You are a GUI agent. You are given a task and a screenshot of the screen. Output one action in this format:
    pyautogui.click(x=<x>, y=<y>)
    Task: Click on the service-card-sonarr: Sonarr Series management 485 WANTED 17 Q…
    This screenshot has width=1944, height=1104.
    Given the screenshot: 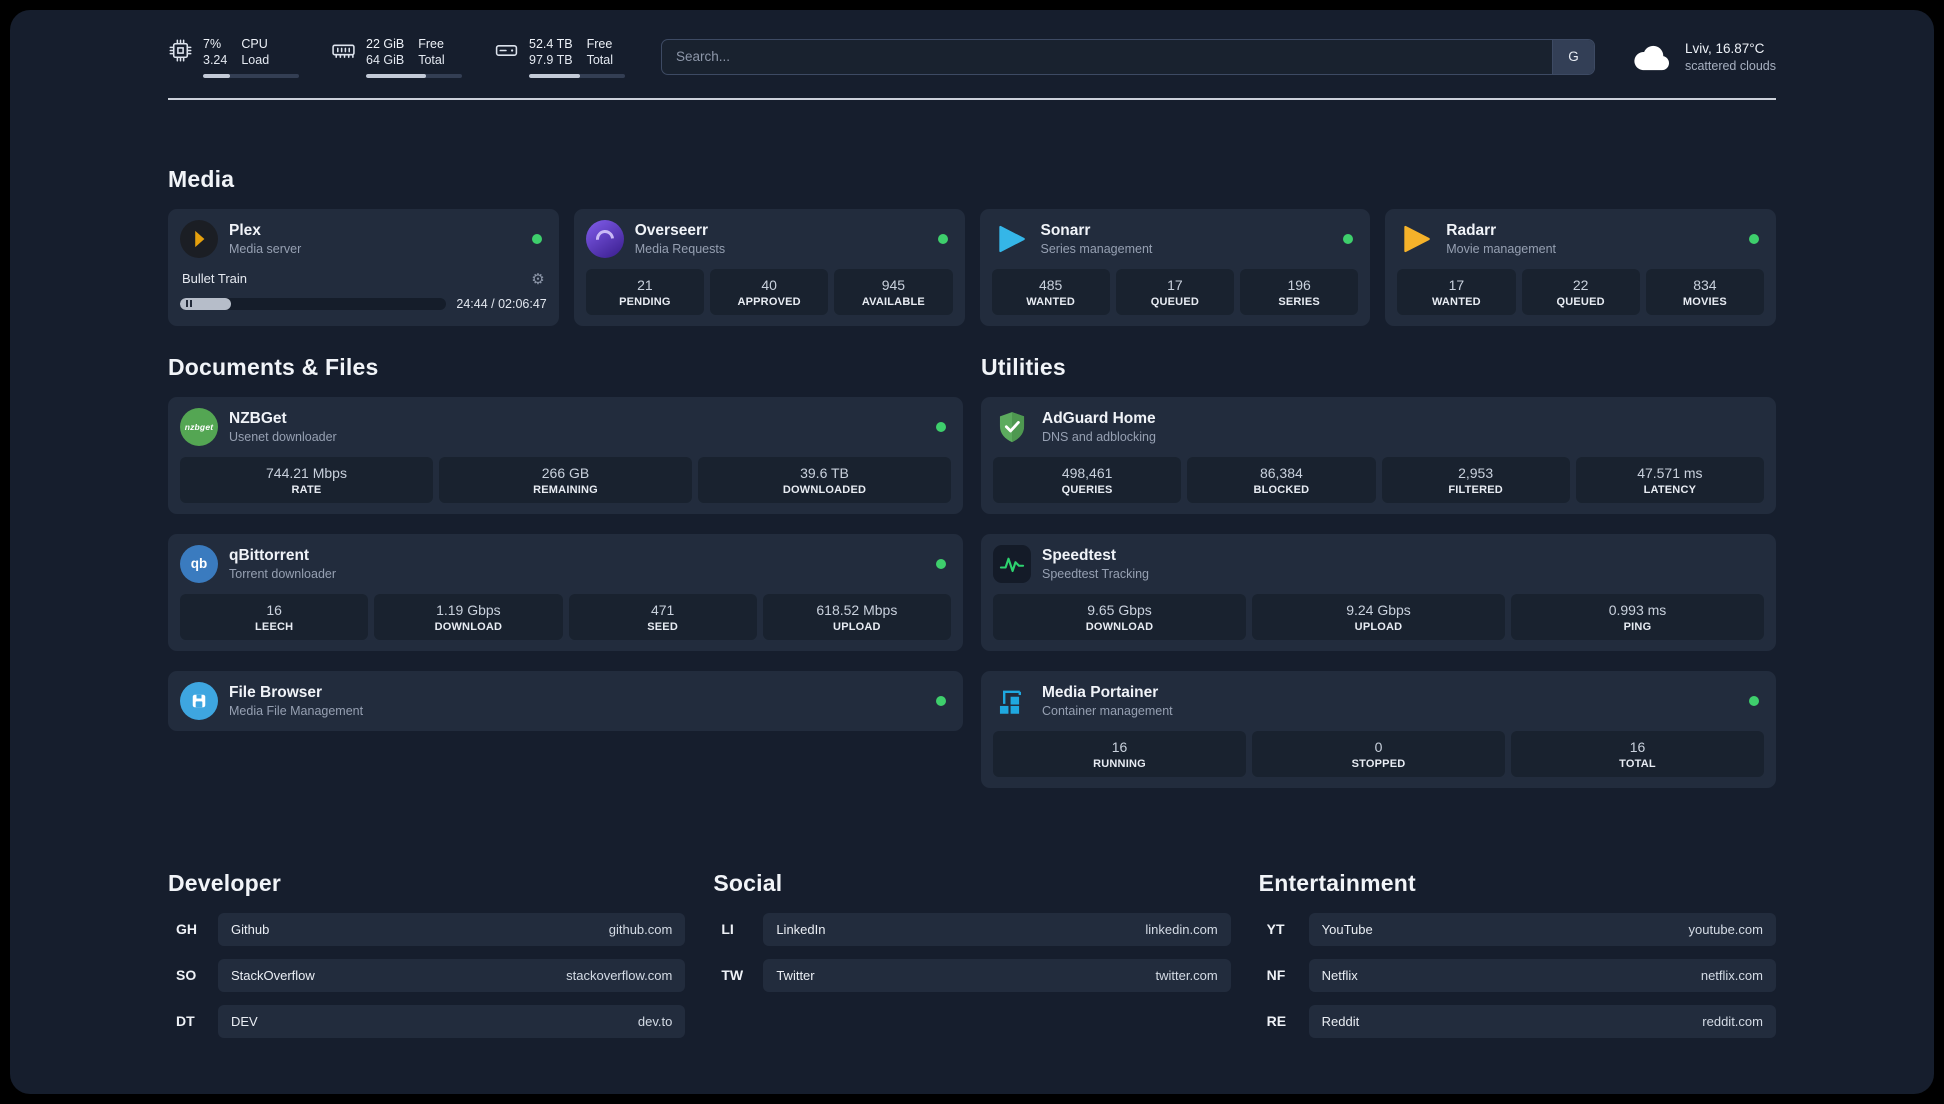 What is the action you would take?
    pyautogui.click(x=1175, y=267)
    